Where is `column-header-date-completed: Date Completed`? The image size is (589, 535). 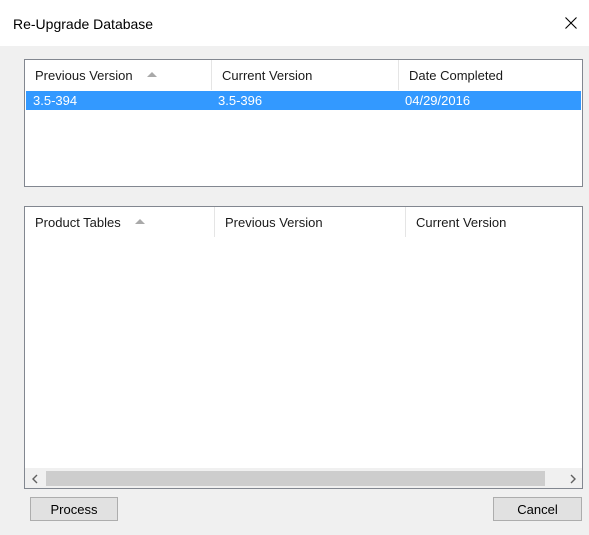
column-header-date-completed: Date Completed is located at coordinates (490, 75).